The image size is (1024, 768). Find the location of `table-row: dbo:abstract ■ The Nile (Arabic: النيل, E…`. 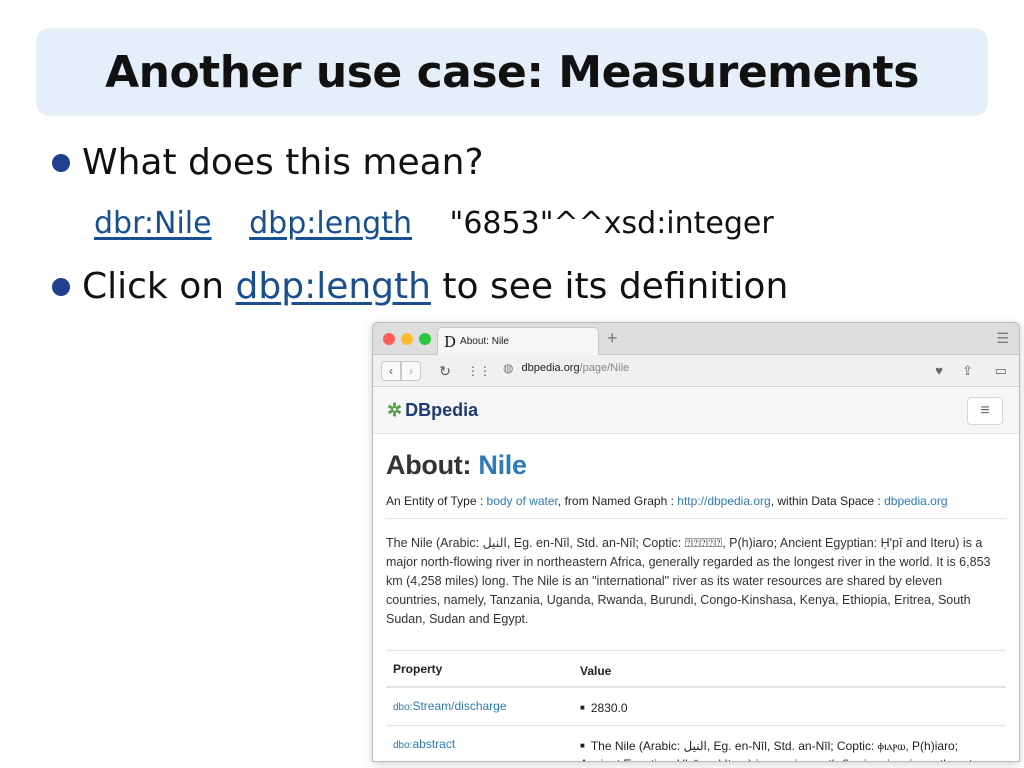

table-row: dbo:abstract ■ The Nile (Arabic: النيل, E… is located at coordinates (696, 743).